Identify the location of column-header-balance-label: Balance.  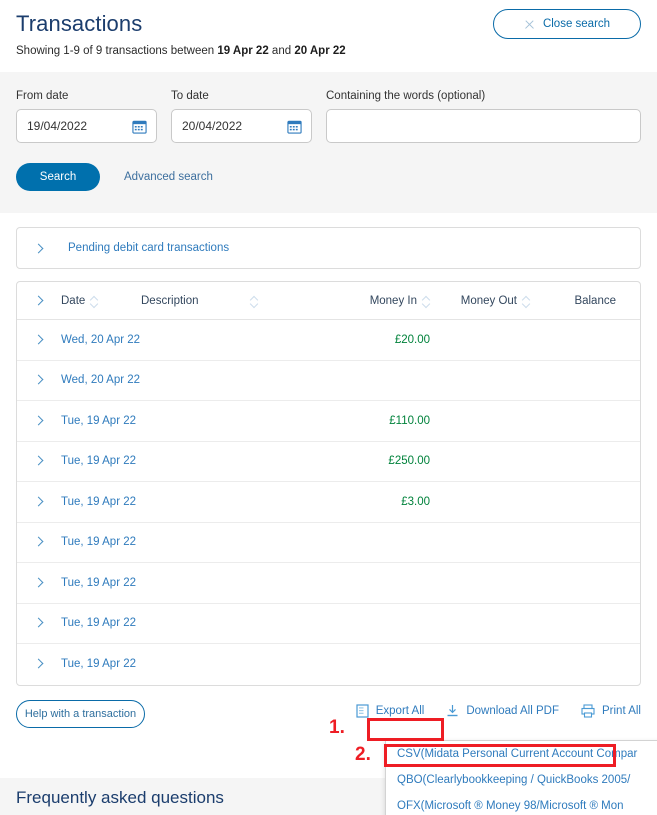
(595, 300).